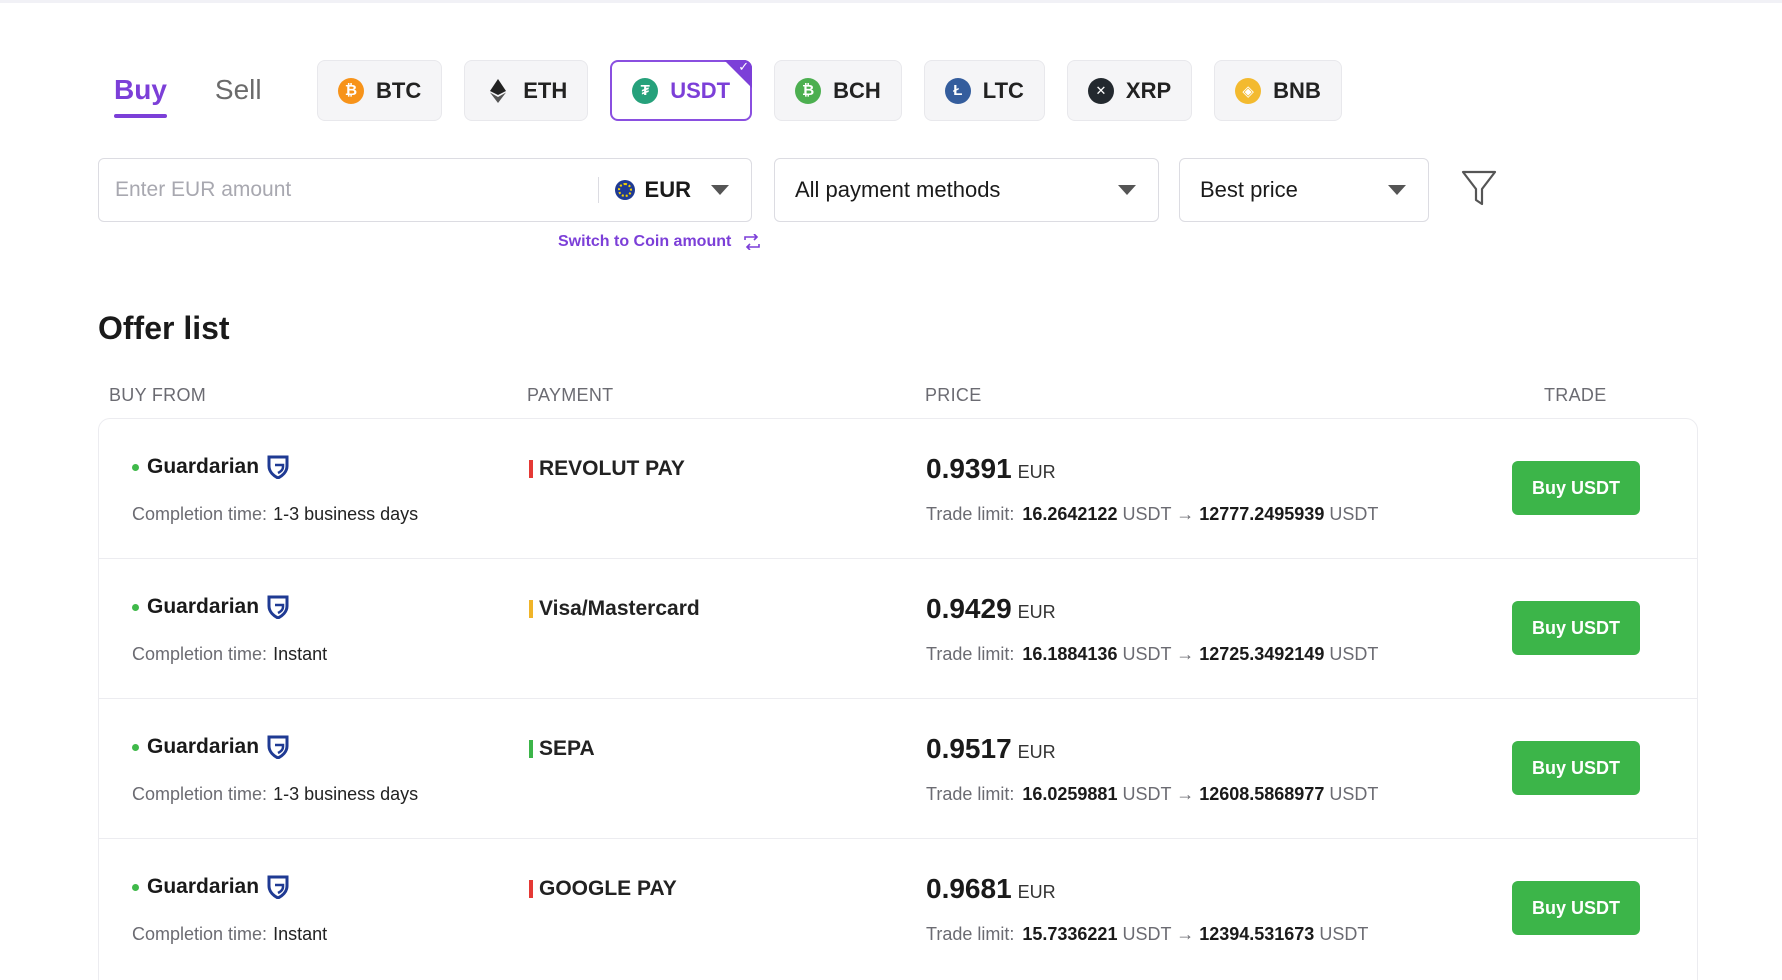 This screenshot has width=1782, height=980. What do you see at coordinates (567, 748) in the screenshot?
I see `payment-name: SEPA` at bounding box center [567, 748].